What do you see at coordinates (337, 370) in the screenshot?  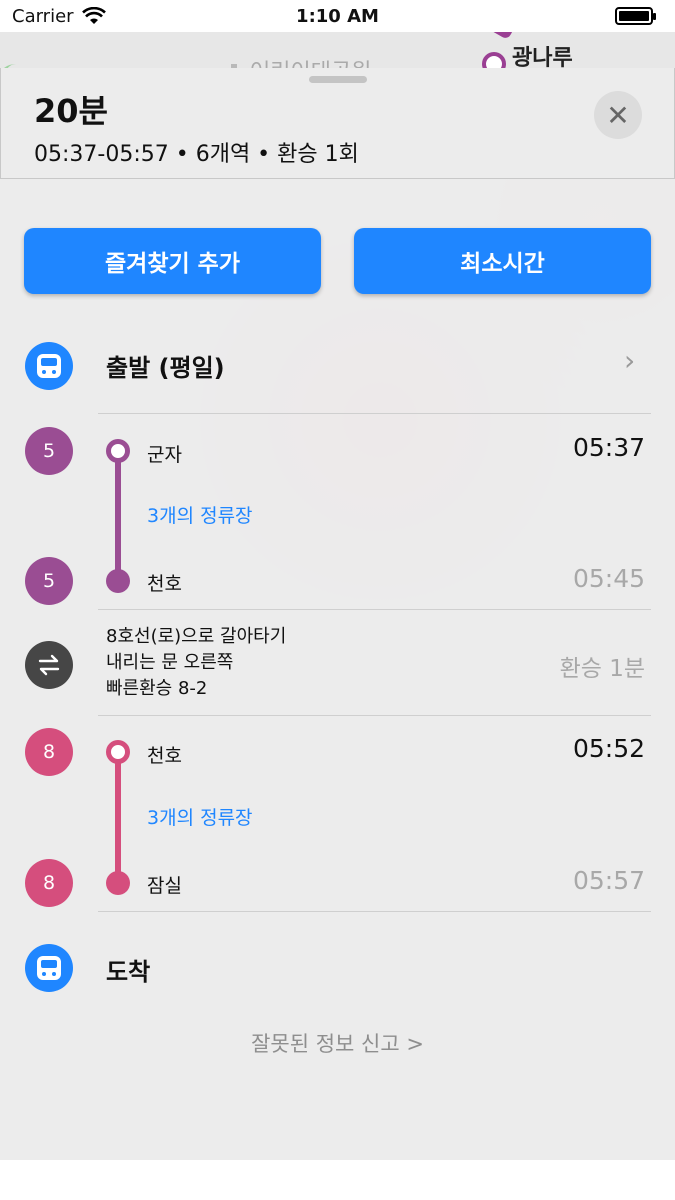 I see `depart-row: 출발 (평일) ›` at bounding box center [337, 370].